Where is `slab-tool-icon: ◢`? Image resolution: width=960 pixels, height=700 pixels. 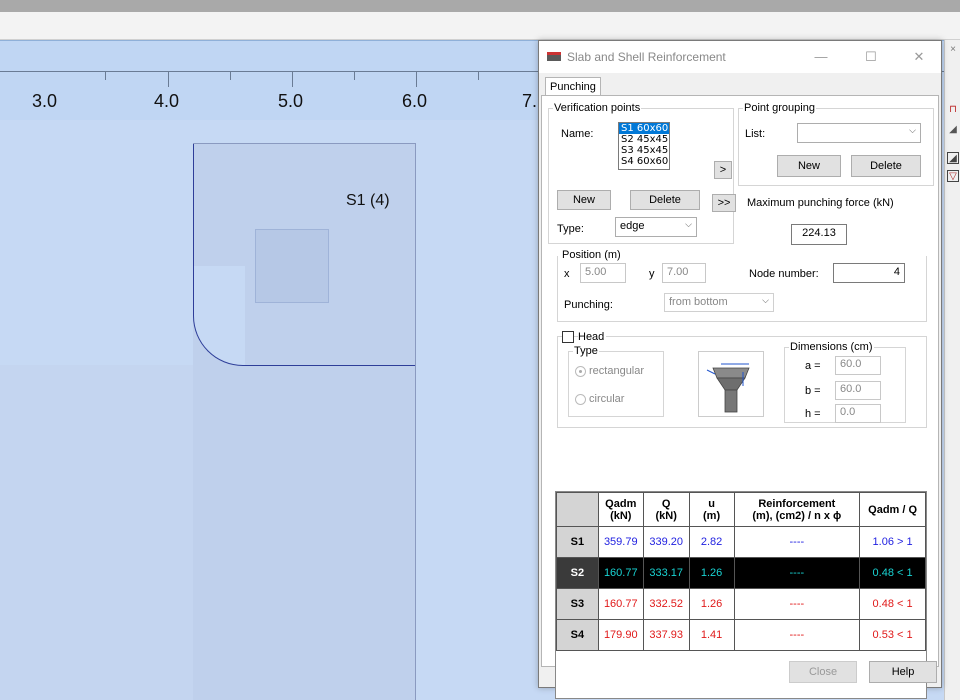
slab-tool-icon: ◢ is located at coordinates (953, 130).